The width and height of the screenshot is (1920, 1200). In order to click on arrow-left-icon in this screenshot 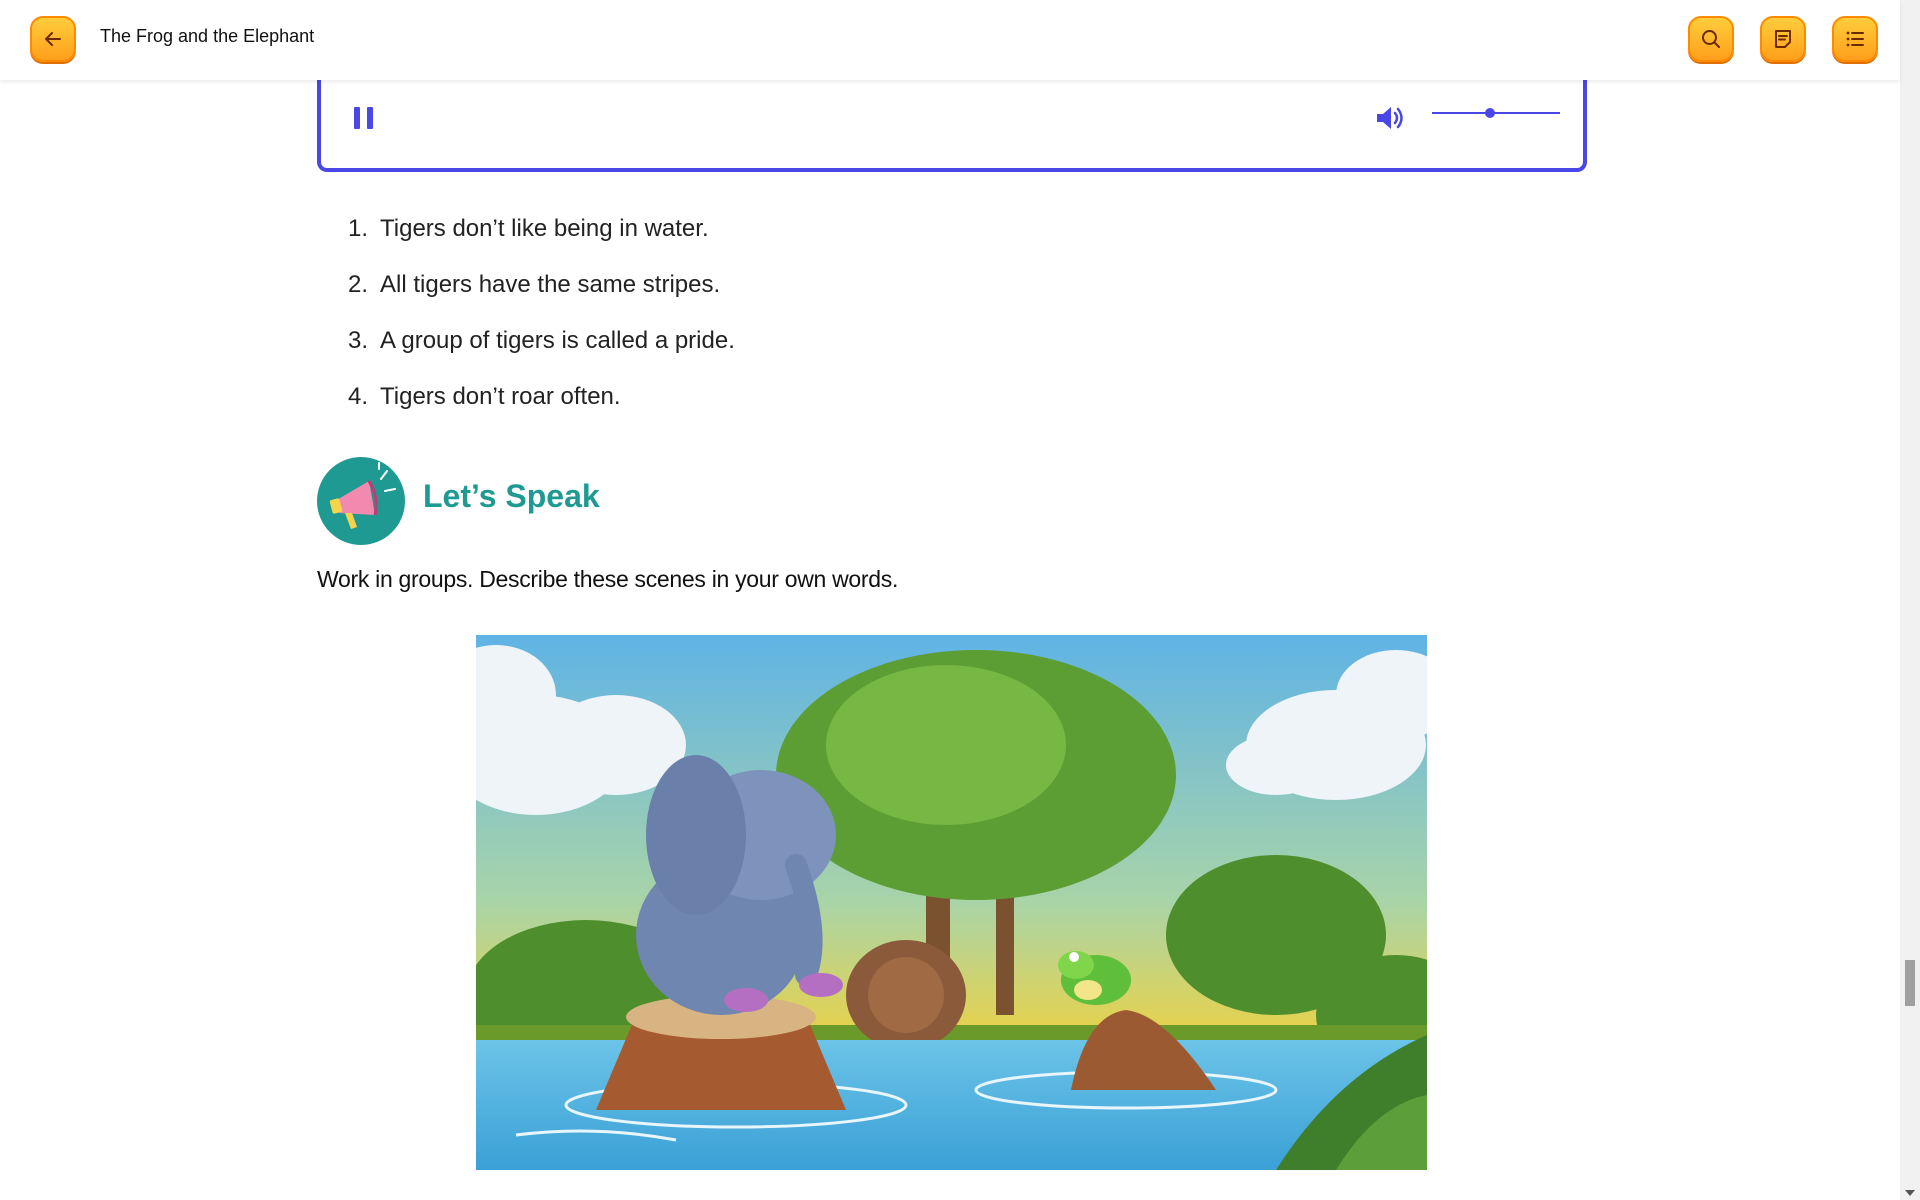, I will do `click(53, 39)`.